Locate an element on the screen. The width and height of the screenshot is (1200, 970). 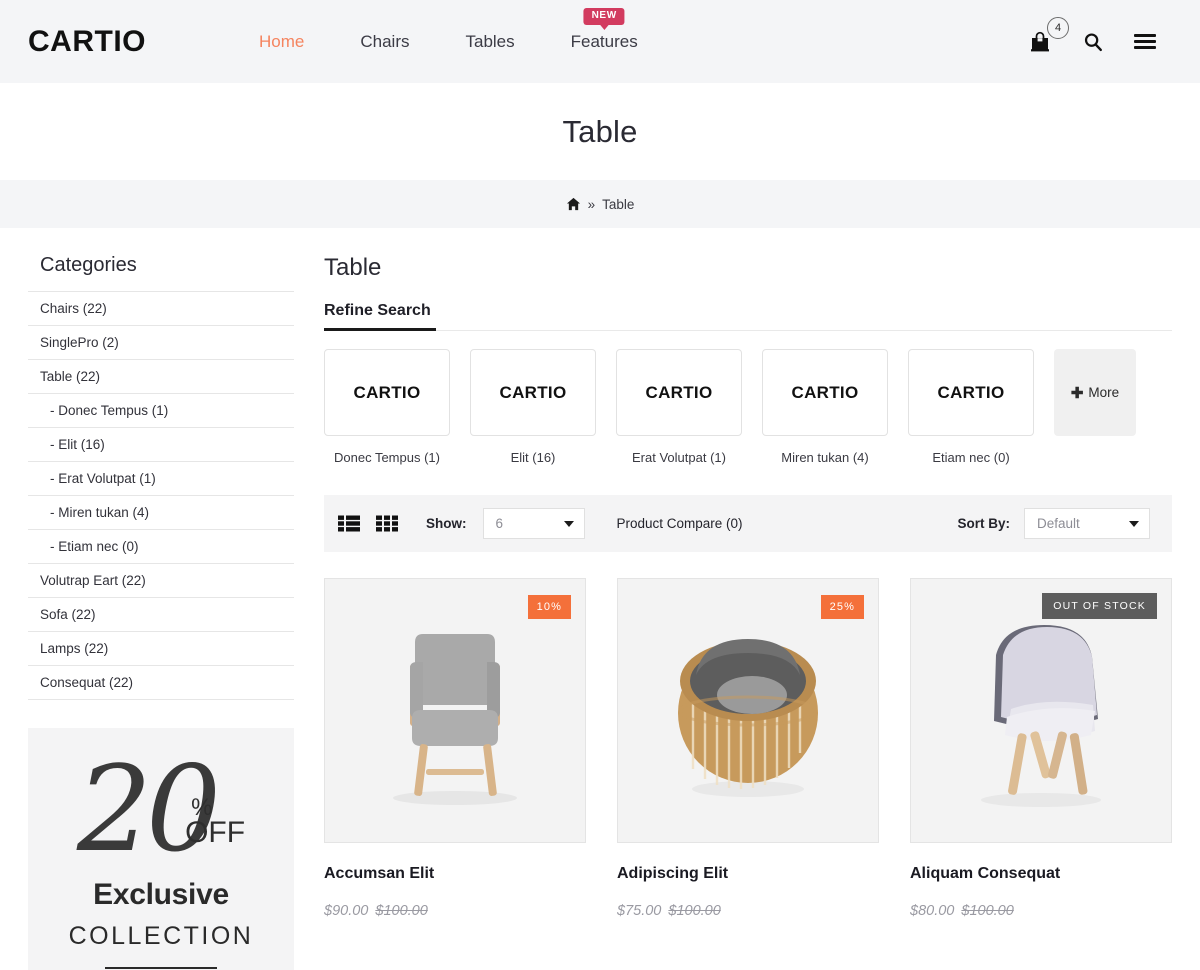
refine-more-button: ✚ More is located at coordinates (1095, 392).